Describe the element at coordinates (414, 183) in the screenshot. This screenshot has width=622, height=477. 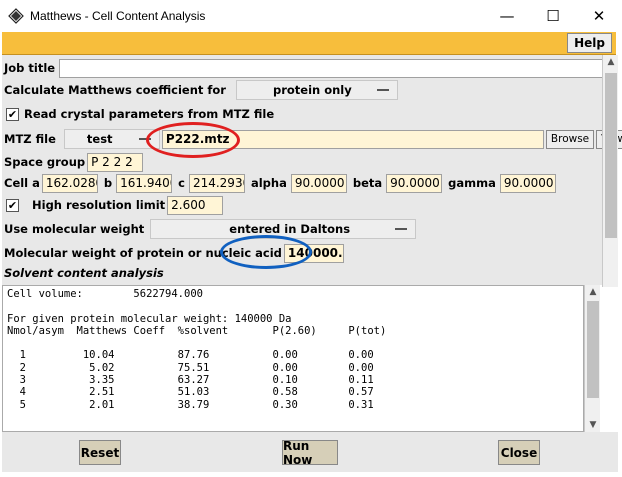
I see `beta-input: 90.0000` at that location.